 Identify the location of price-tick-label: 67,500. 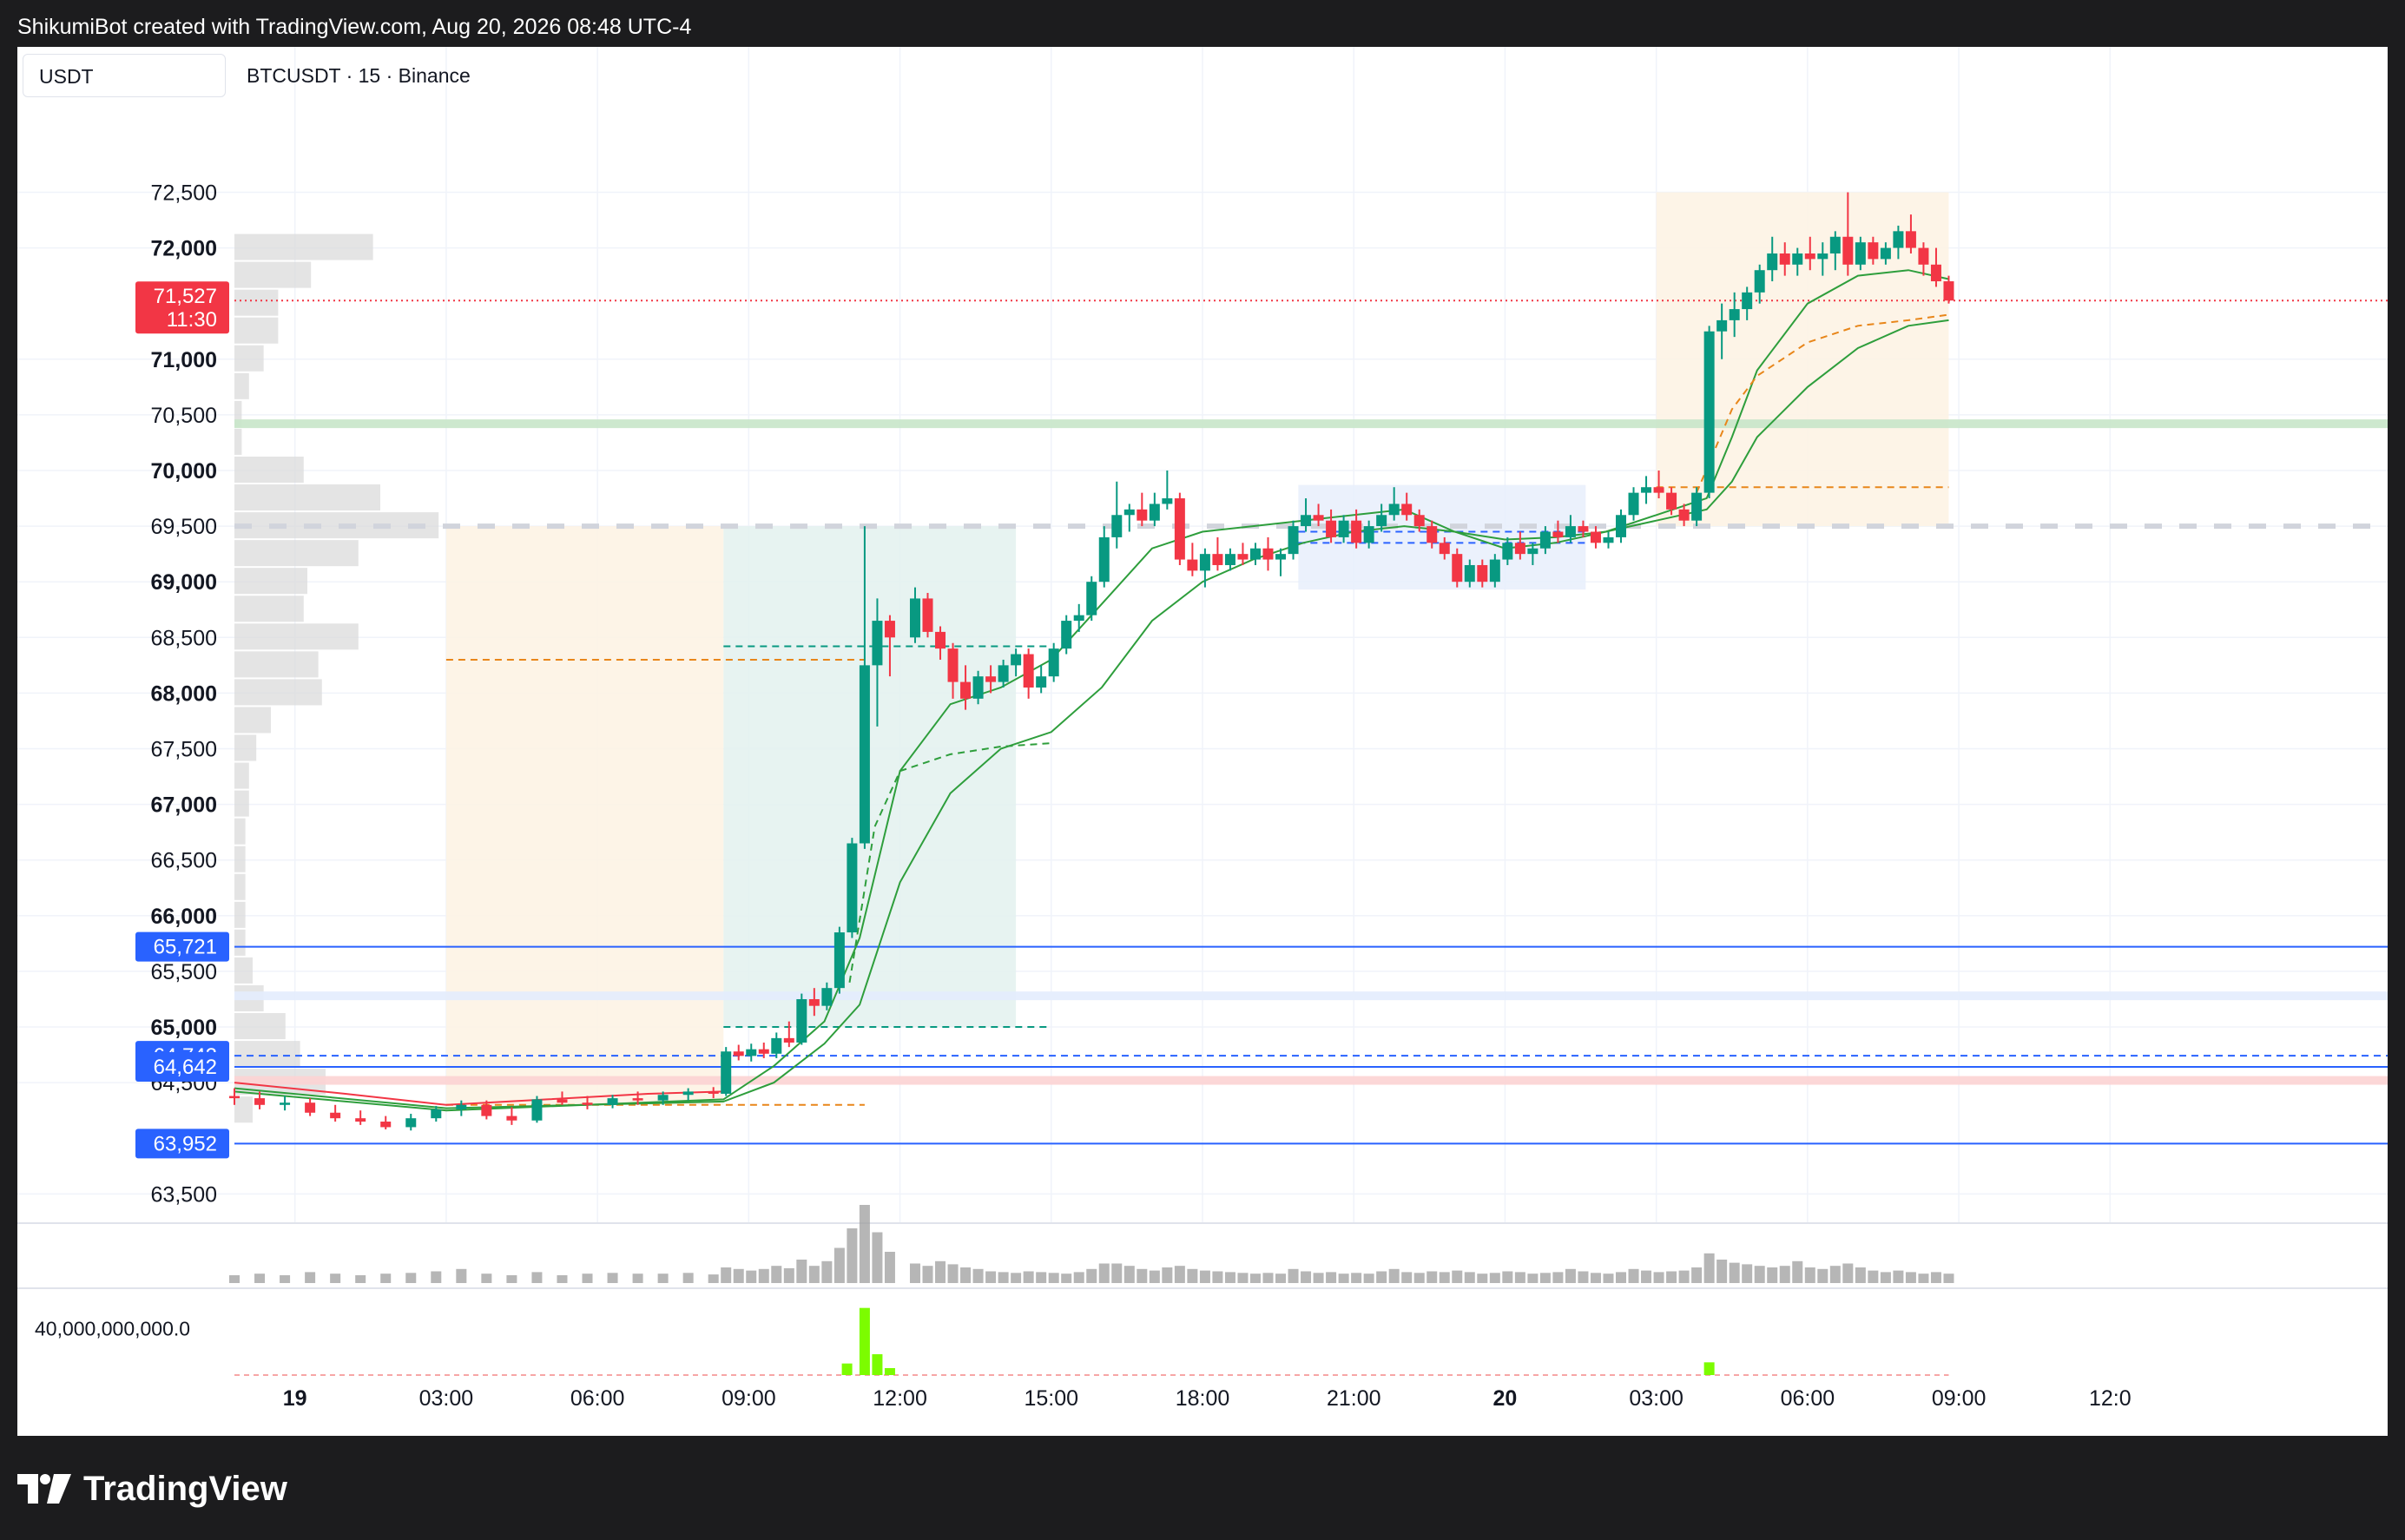
(184, 750).